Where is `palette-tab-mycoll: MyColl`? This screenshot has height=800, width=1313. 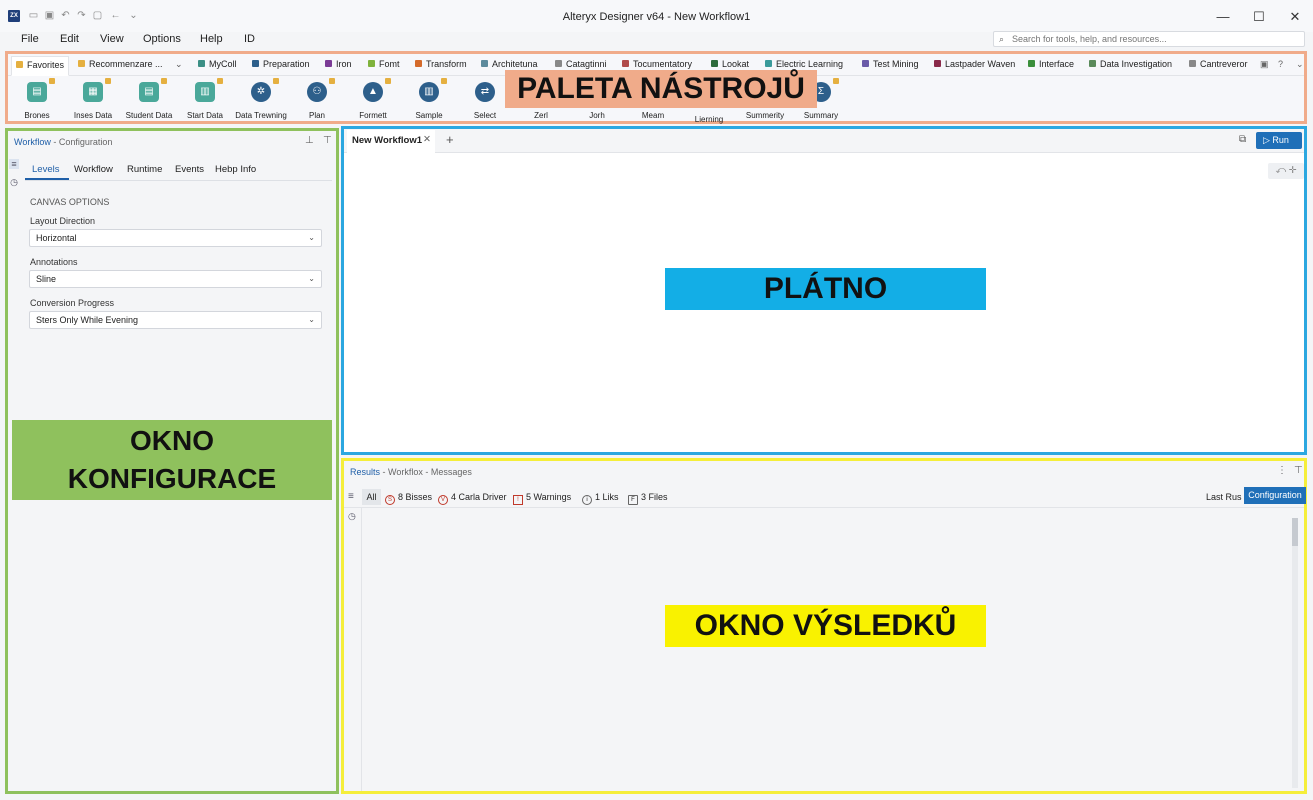 palette-tab-mycoll: MyColl is located at coordinates (217, 66).